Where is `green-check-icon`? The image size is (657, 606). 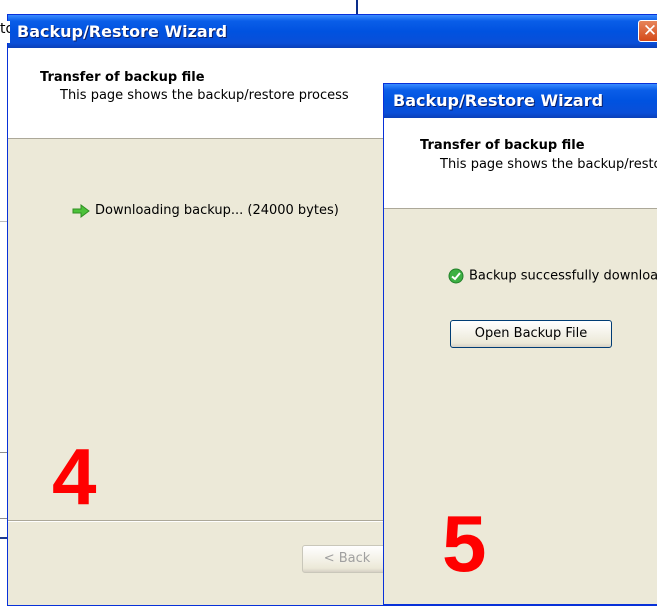
green-check-icon is located at coordinates (456, 276).